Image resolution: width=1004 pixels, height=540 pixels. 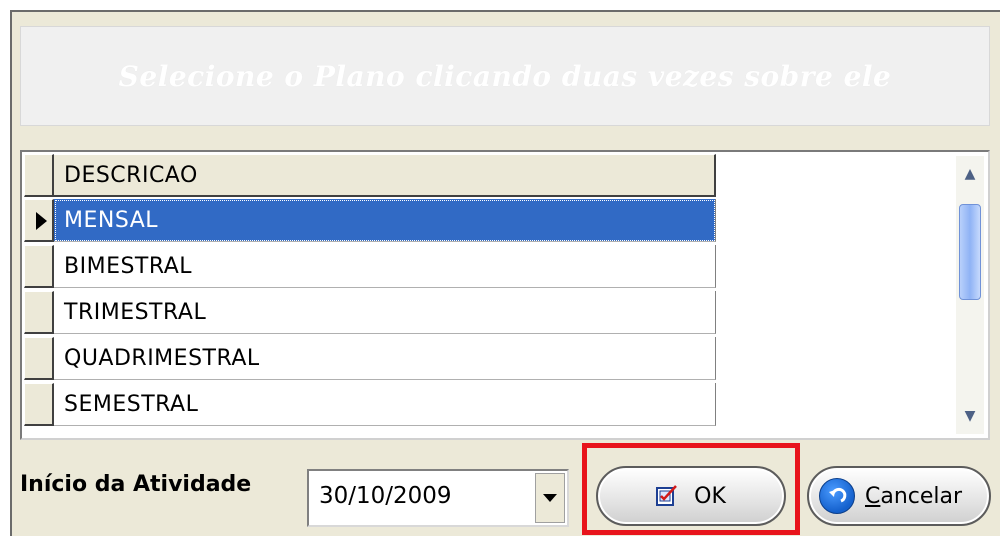 I want to click on undo-arrow-icon, so click(x=837, y=496).